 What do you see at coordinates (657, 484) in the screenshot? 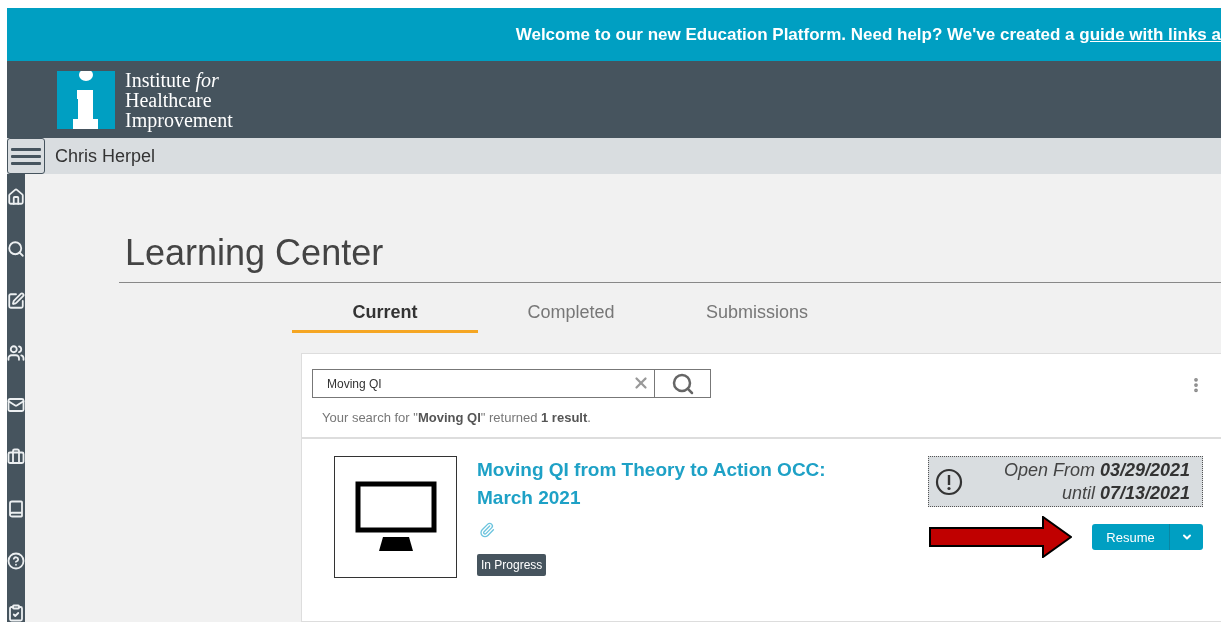
I see `course-title-link: Moving QI from Theory to Action OCC: March 2021` at bounding box center [657, 484].